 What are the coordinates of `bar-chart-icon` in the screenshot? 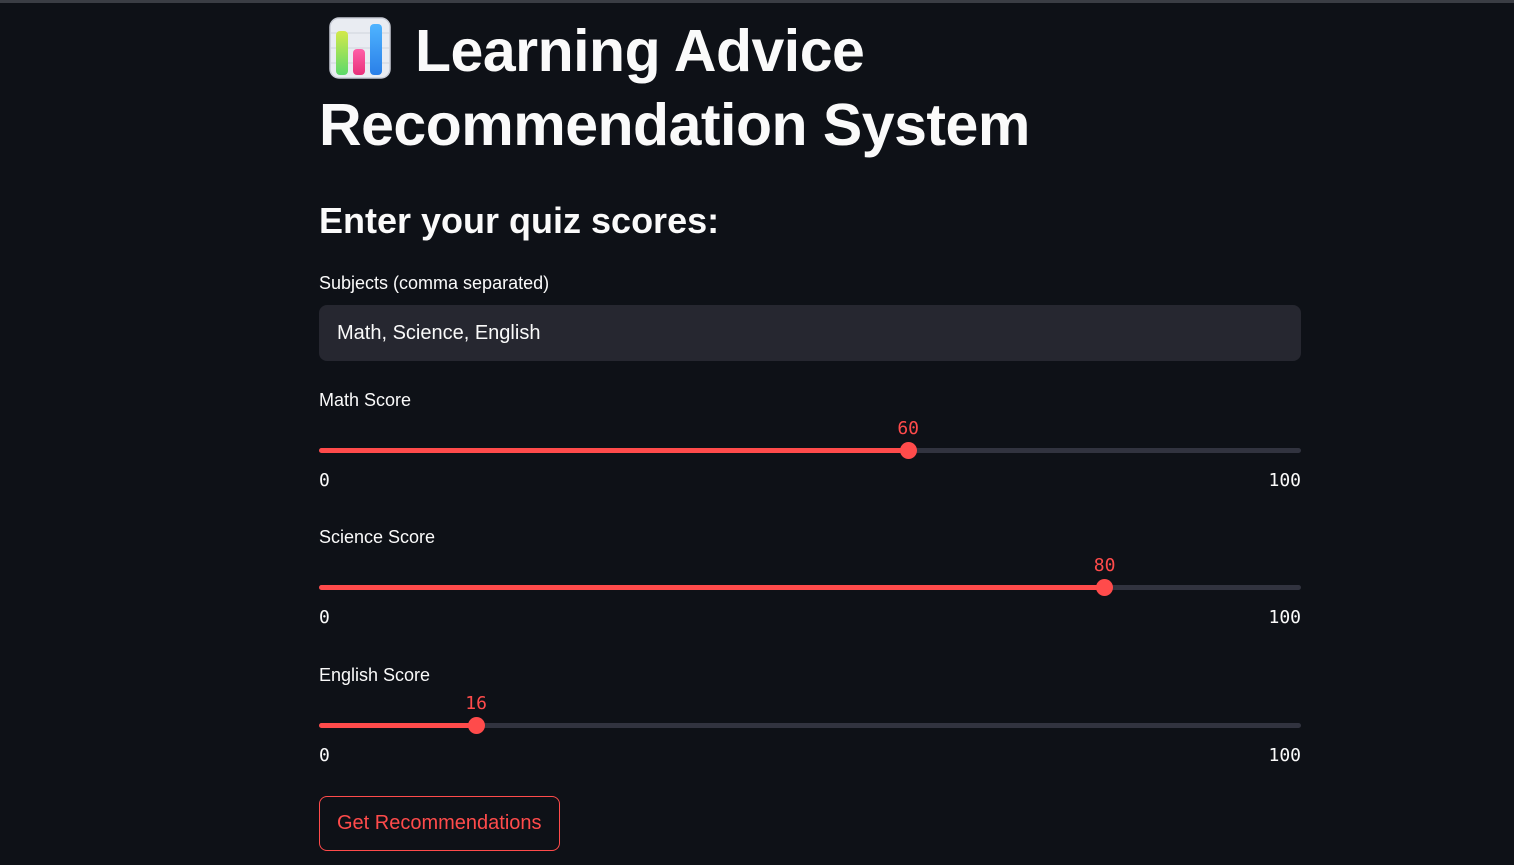 It's located at (360, 48).